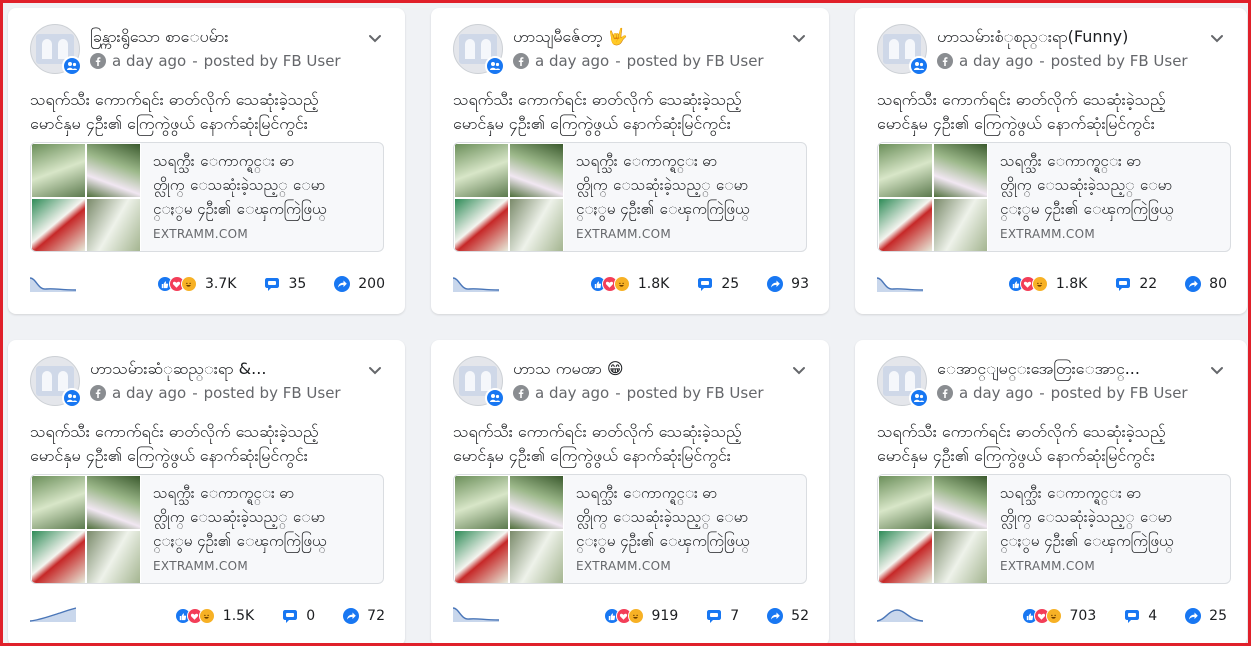  I want to click on link-domain: EXTRAMM.COM, so click(623, 566).